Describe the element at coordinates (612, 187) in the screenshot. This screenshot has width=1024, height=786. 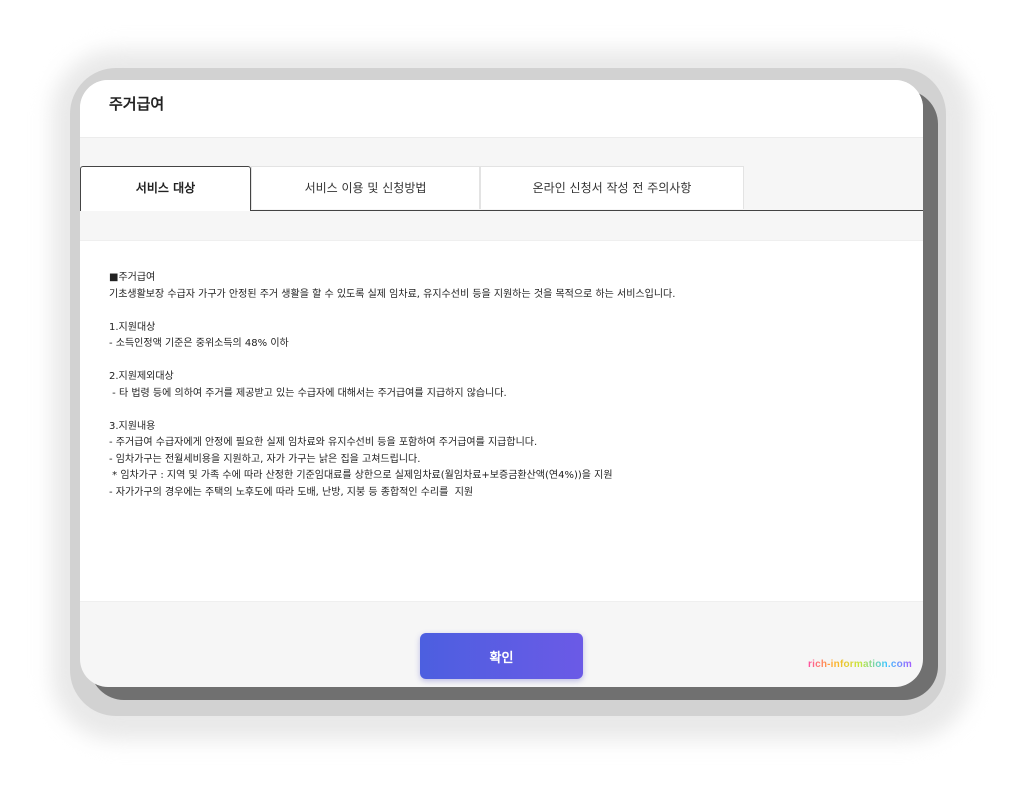
I see `tab-online-application-notes: 온라인 신청서 작성 전 주의사항` at that location.